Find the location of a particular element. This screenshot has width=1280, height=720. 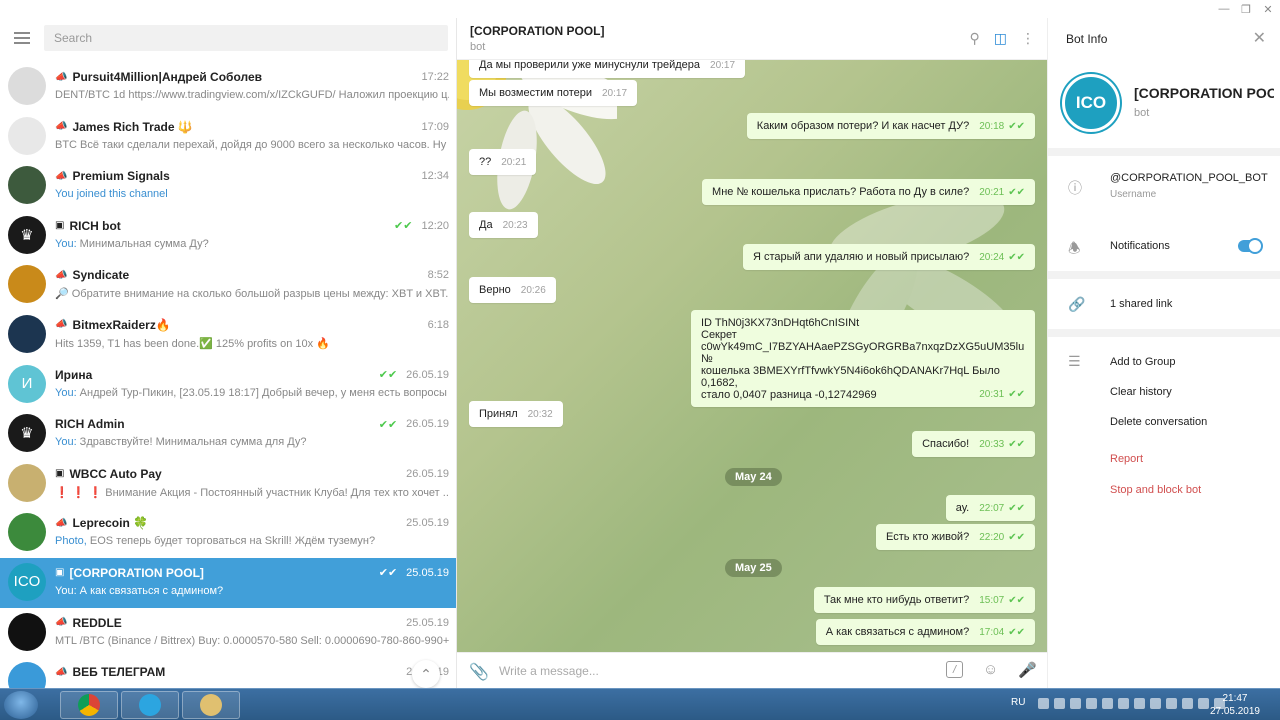

message-text: Я старый апи удаляю и новый присылаю? is located at coordinates (861, 257).